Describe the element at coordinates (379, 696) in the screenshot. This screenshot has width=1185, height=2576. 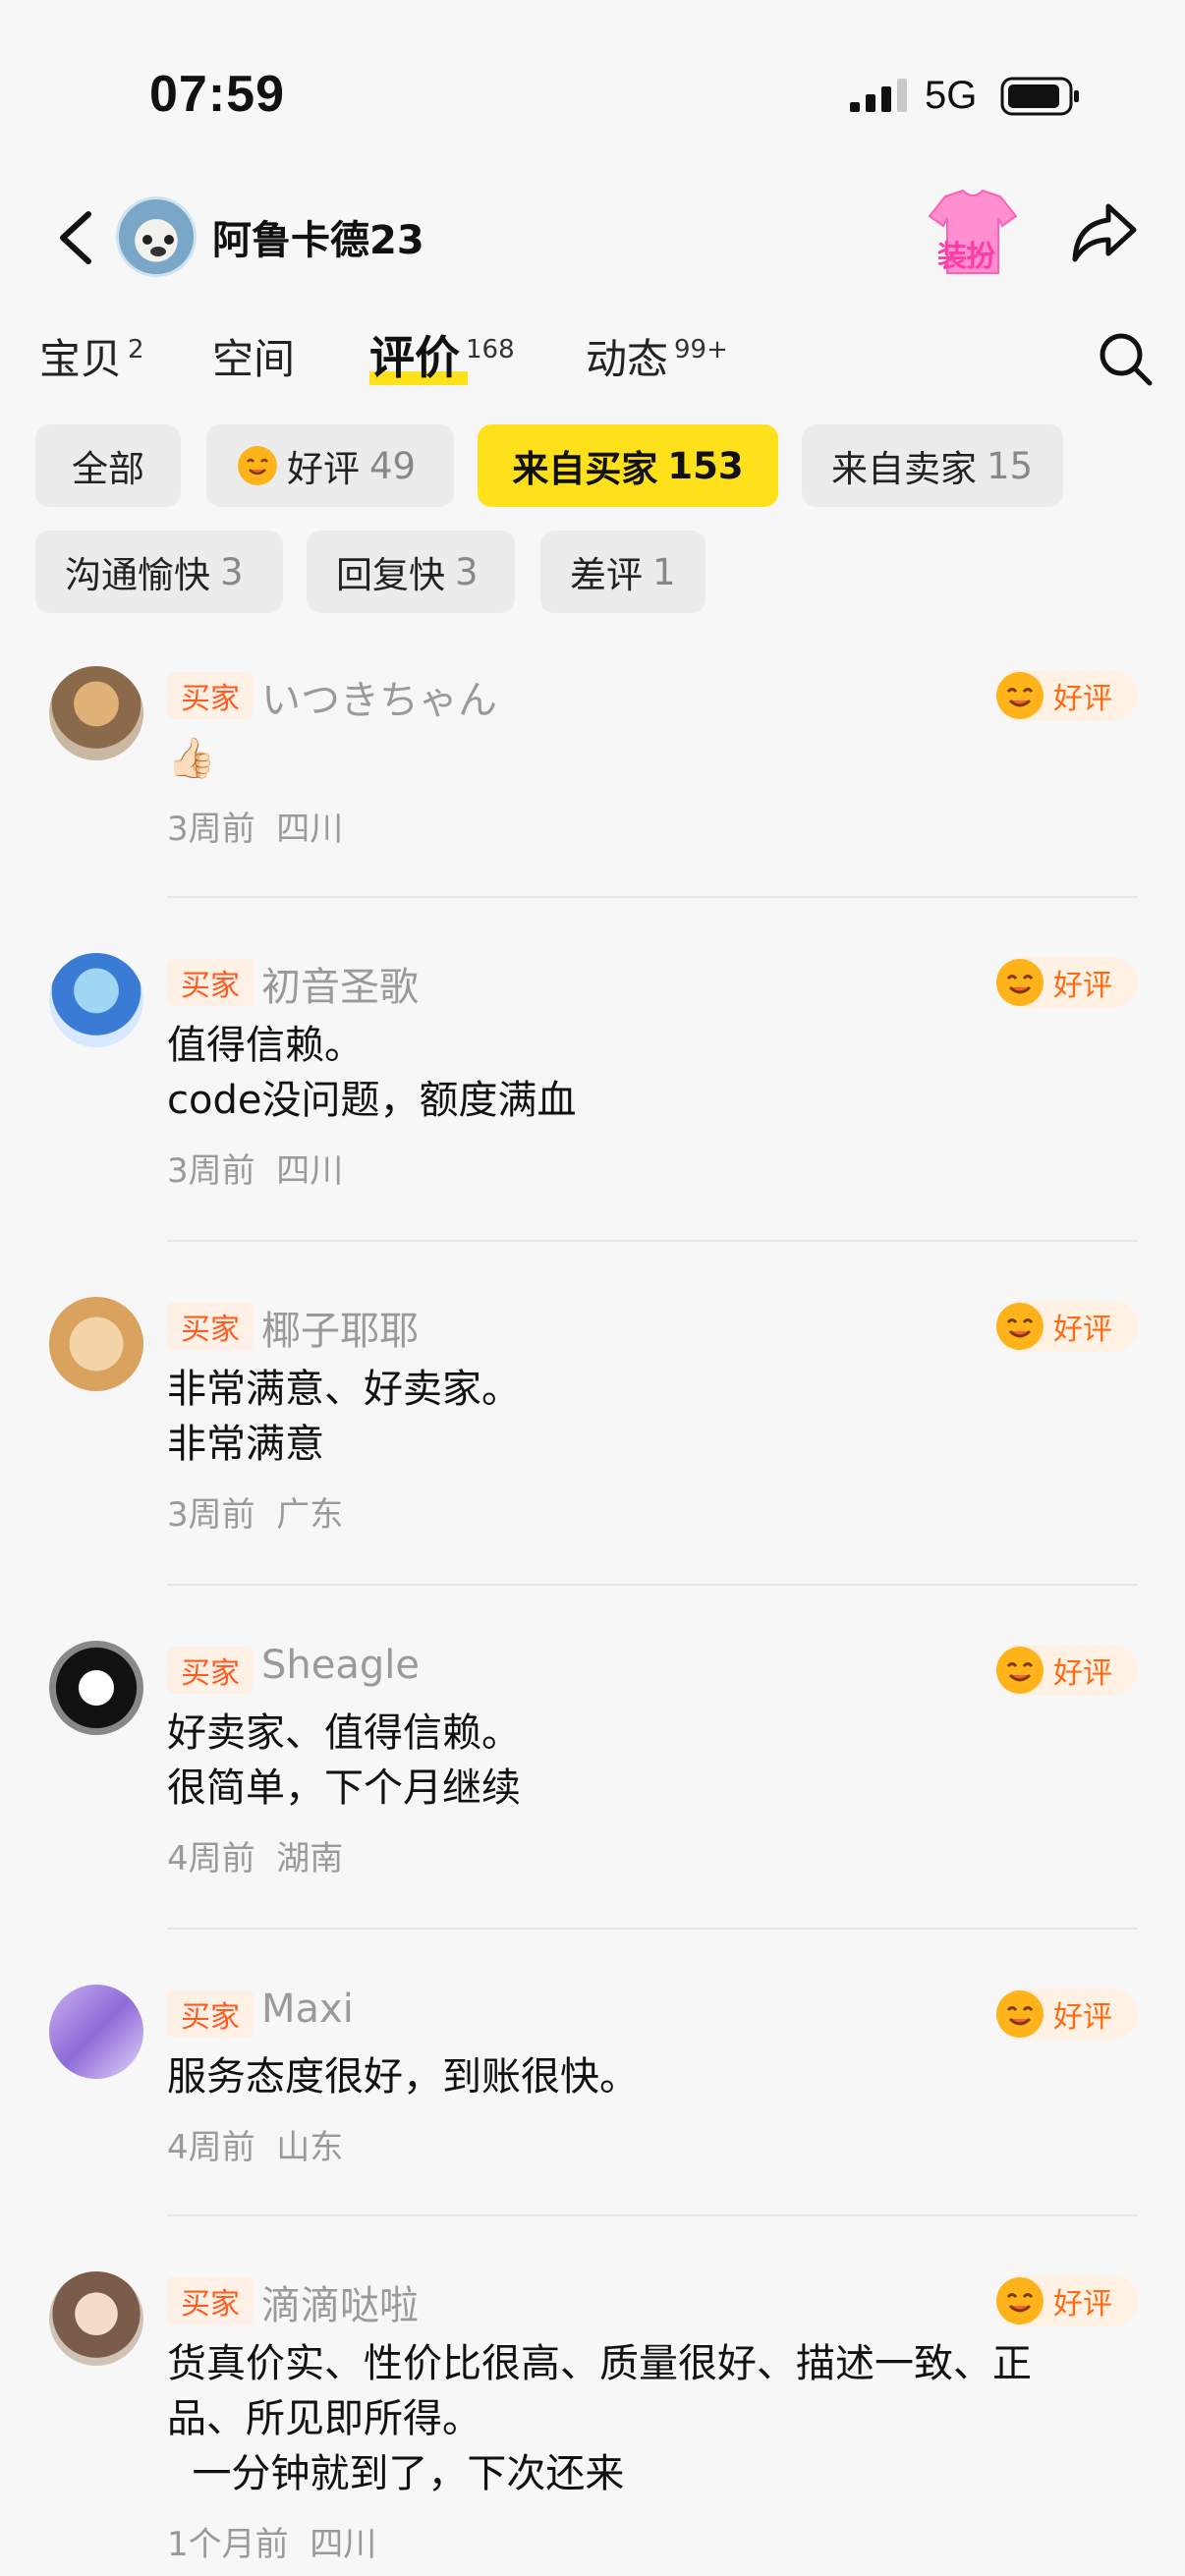
I see `reviewer-name: いつきちゃん` at that location.